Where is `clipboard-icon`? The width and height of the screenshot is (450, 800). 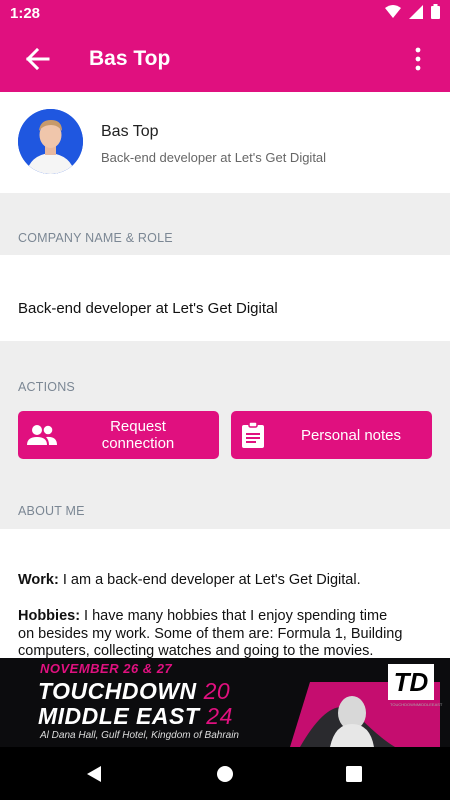 clipboard-icon is located at coordinates (253, 435).